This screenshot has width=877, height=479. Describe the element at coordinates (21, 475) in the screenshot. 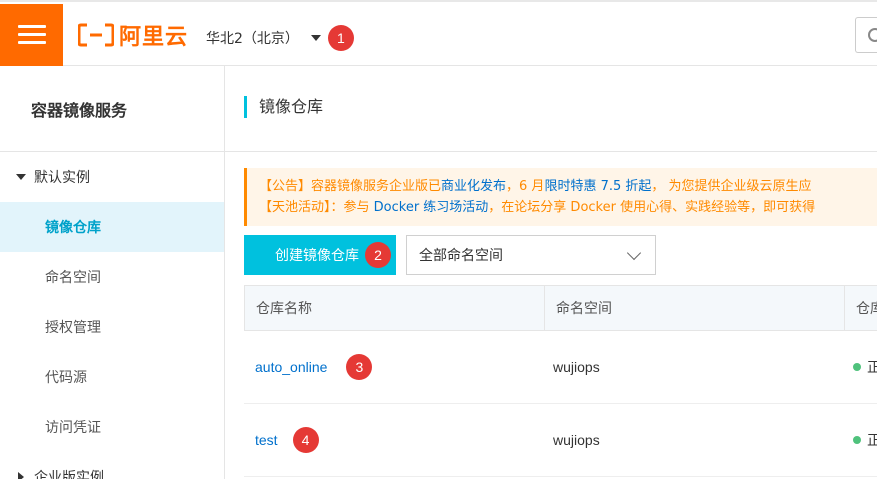

I see `caret-right-icon` at that location.